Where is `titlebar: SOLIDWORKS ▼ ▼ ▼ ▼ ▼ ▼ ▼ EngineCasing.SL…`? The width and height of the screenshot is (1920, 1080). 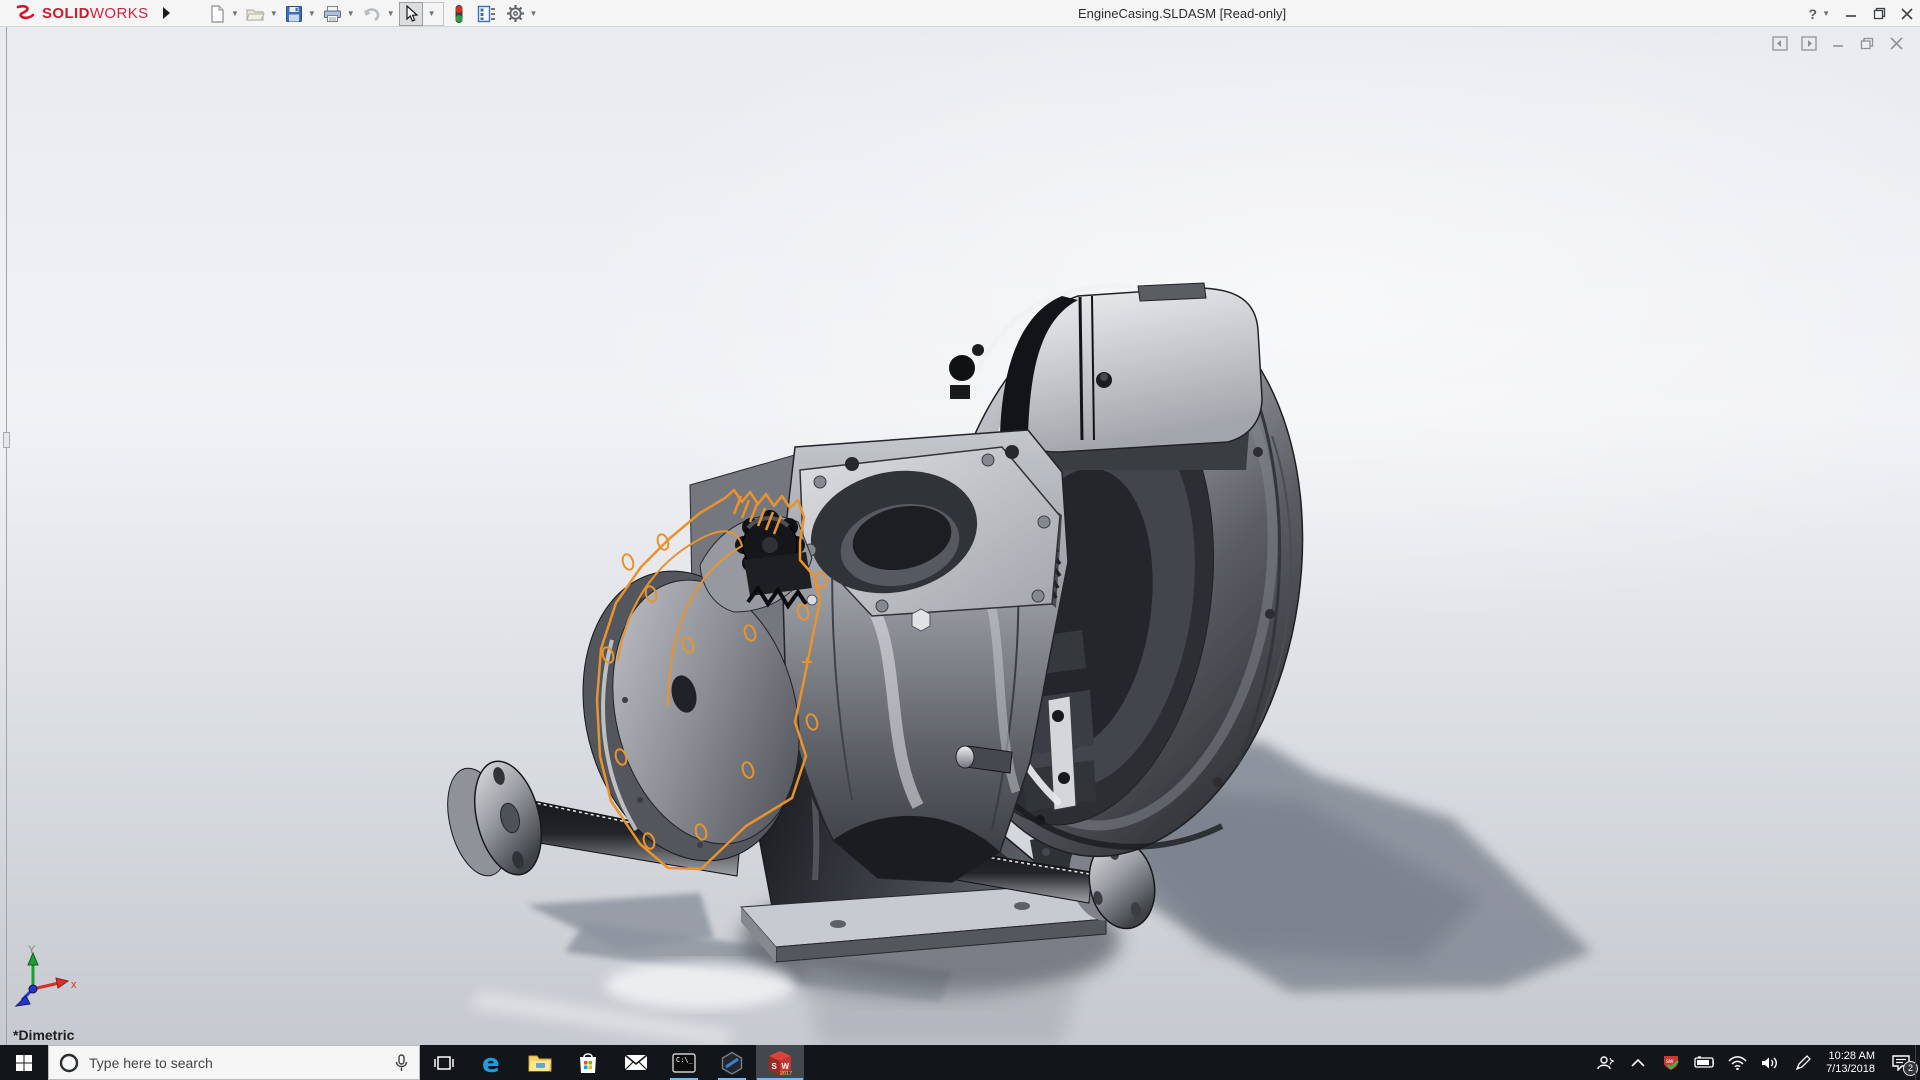
titlebar: SOLIDWORKS ▼ ▼ ▼ ▼ ▼ ▼ ▼ EngineCasing.SL… is located at coordinates (960, 13).